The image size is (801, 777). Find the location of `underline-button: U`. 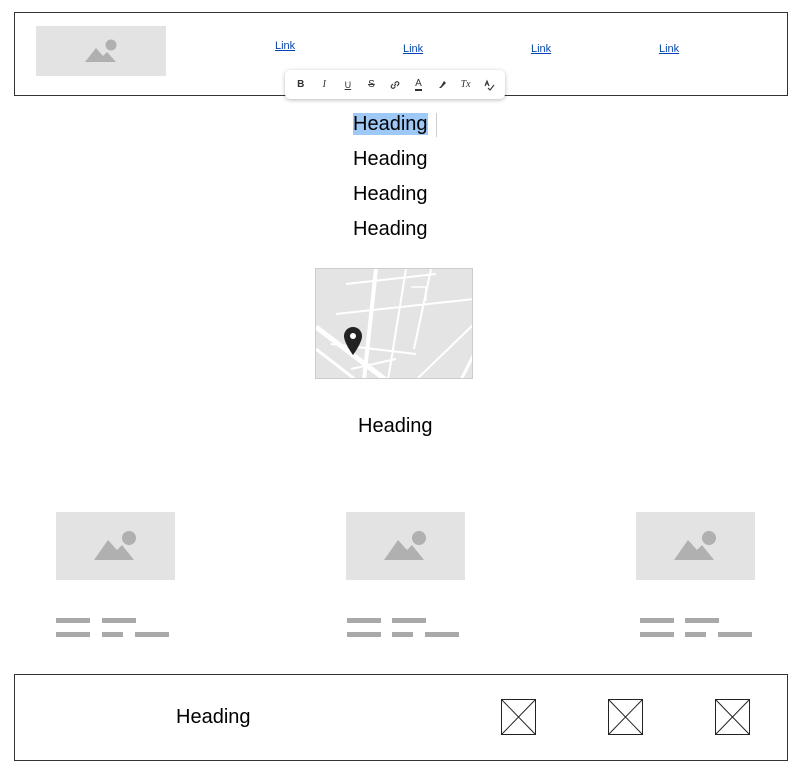

underline-button: U is located at coordinates (348, 85).